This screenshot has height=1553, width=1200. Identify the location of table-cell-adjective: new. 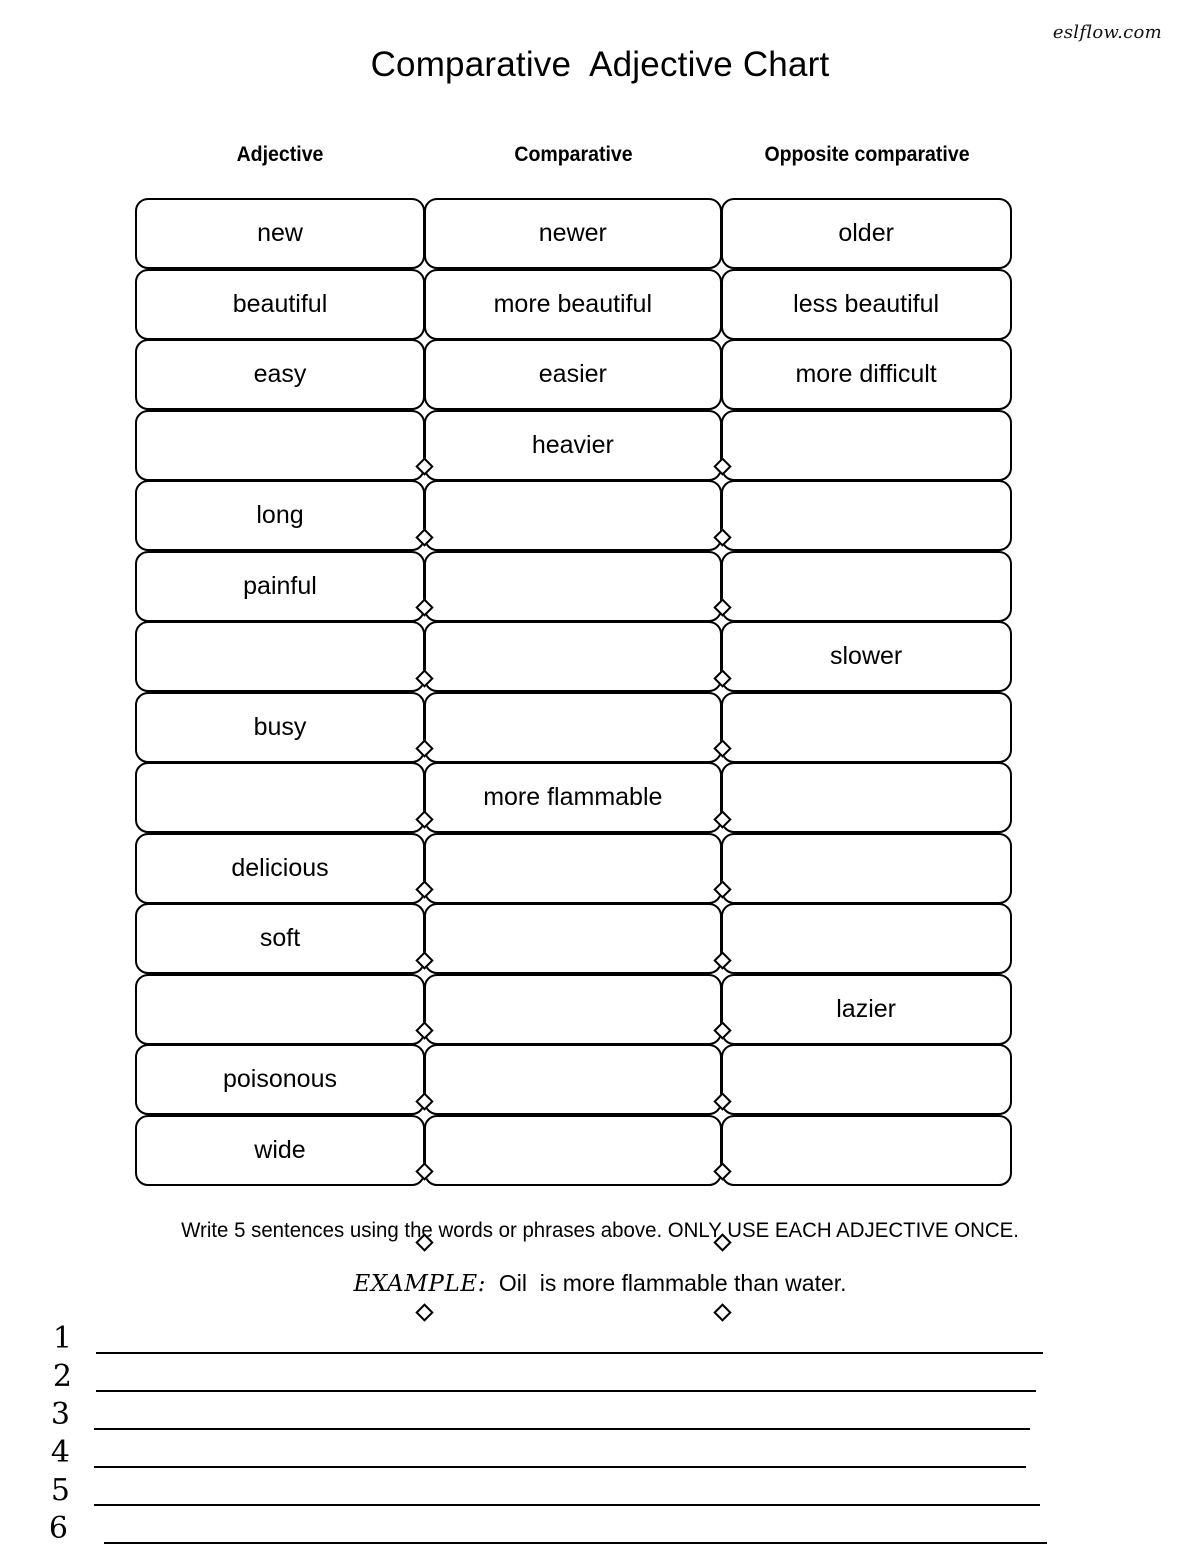
(280, 233).